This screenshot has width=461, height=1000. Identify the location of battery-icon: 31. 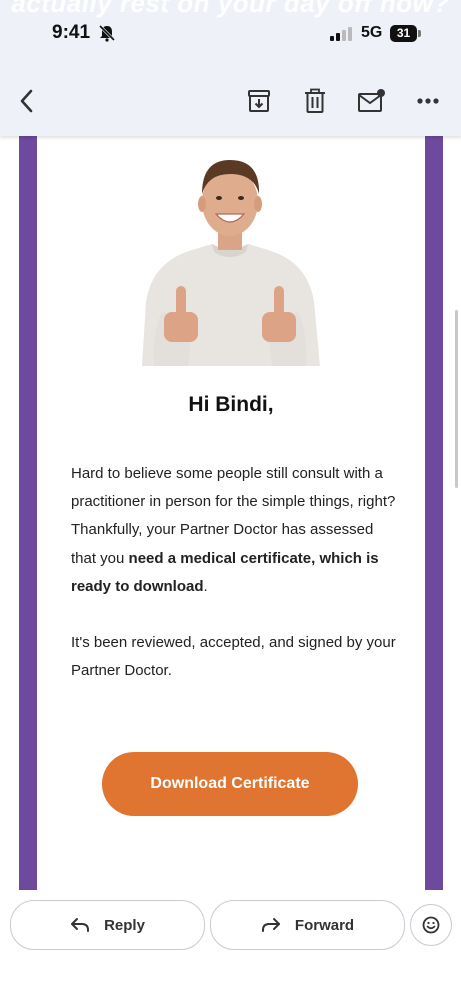
(406, 33).